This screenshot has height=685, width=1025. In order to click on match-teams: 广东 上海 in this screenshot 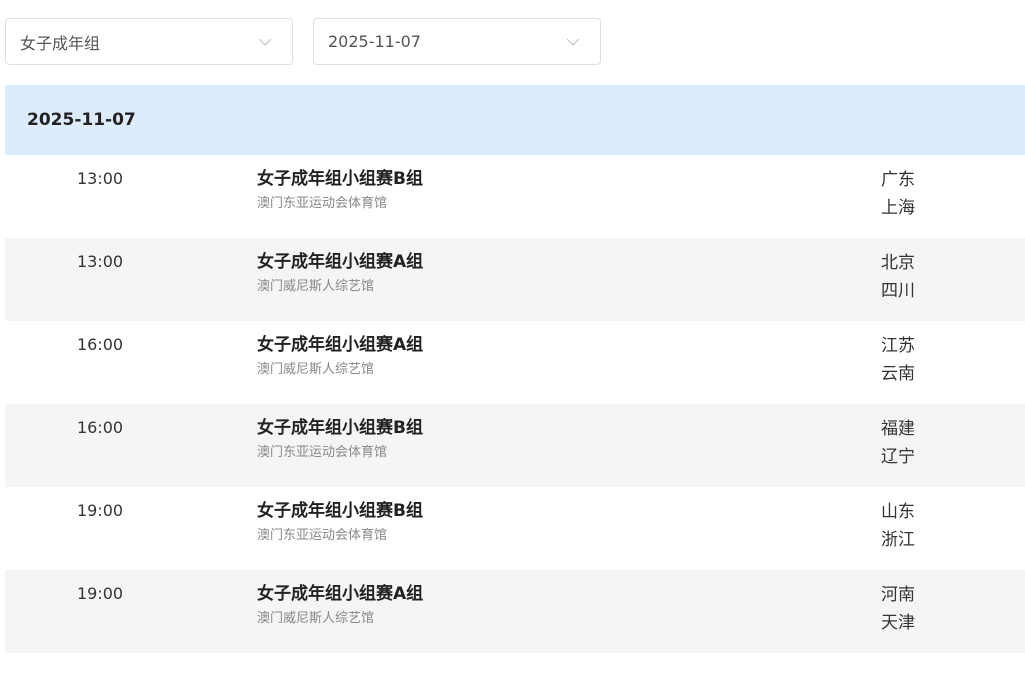, I will do `click(898, 194)`.